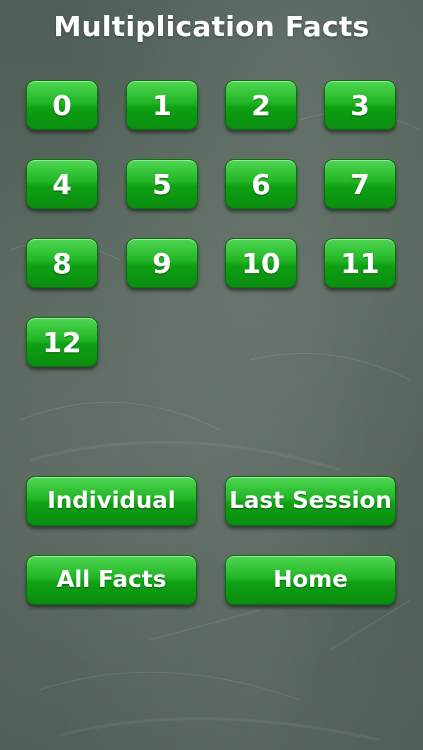 This screenshot has height=750, width=423. I want to click on page-title: Multiplication Facts, so click(211, 26).